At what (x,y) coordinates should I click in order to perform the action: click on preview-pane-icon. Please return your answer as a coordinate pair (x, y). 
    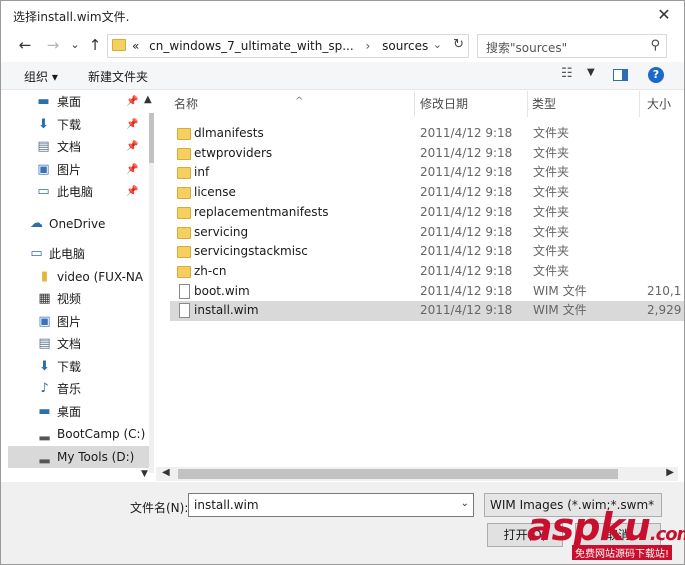
    Looking at the image, I should click on (620, 75).